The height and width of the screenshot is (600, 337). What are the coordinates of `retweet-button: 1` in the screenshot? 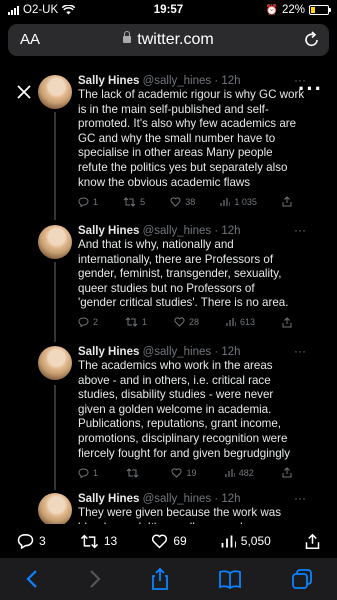 It's located at (136, 322).